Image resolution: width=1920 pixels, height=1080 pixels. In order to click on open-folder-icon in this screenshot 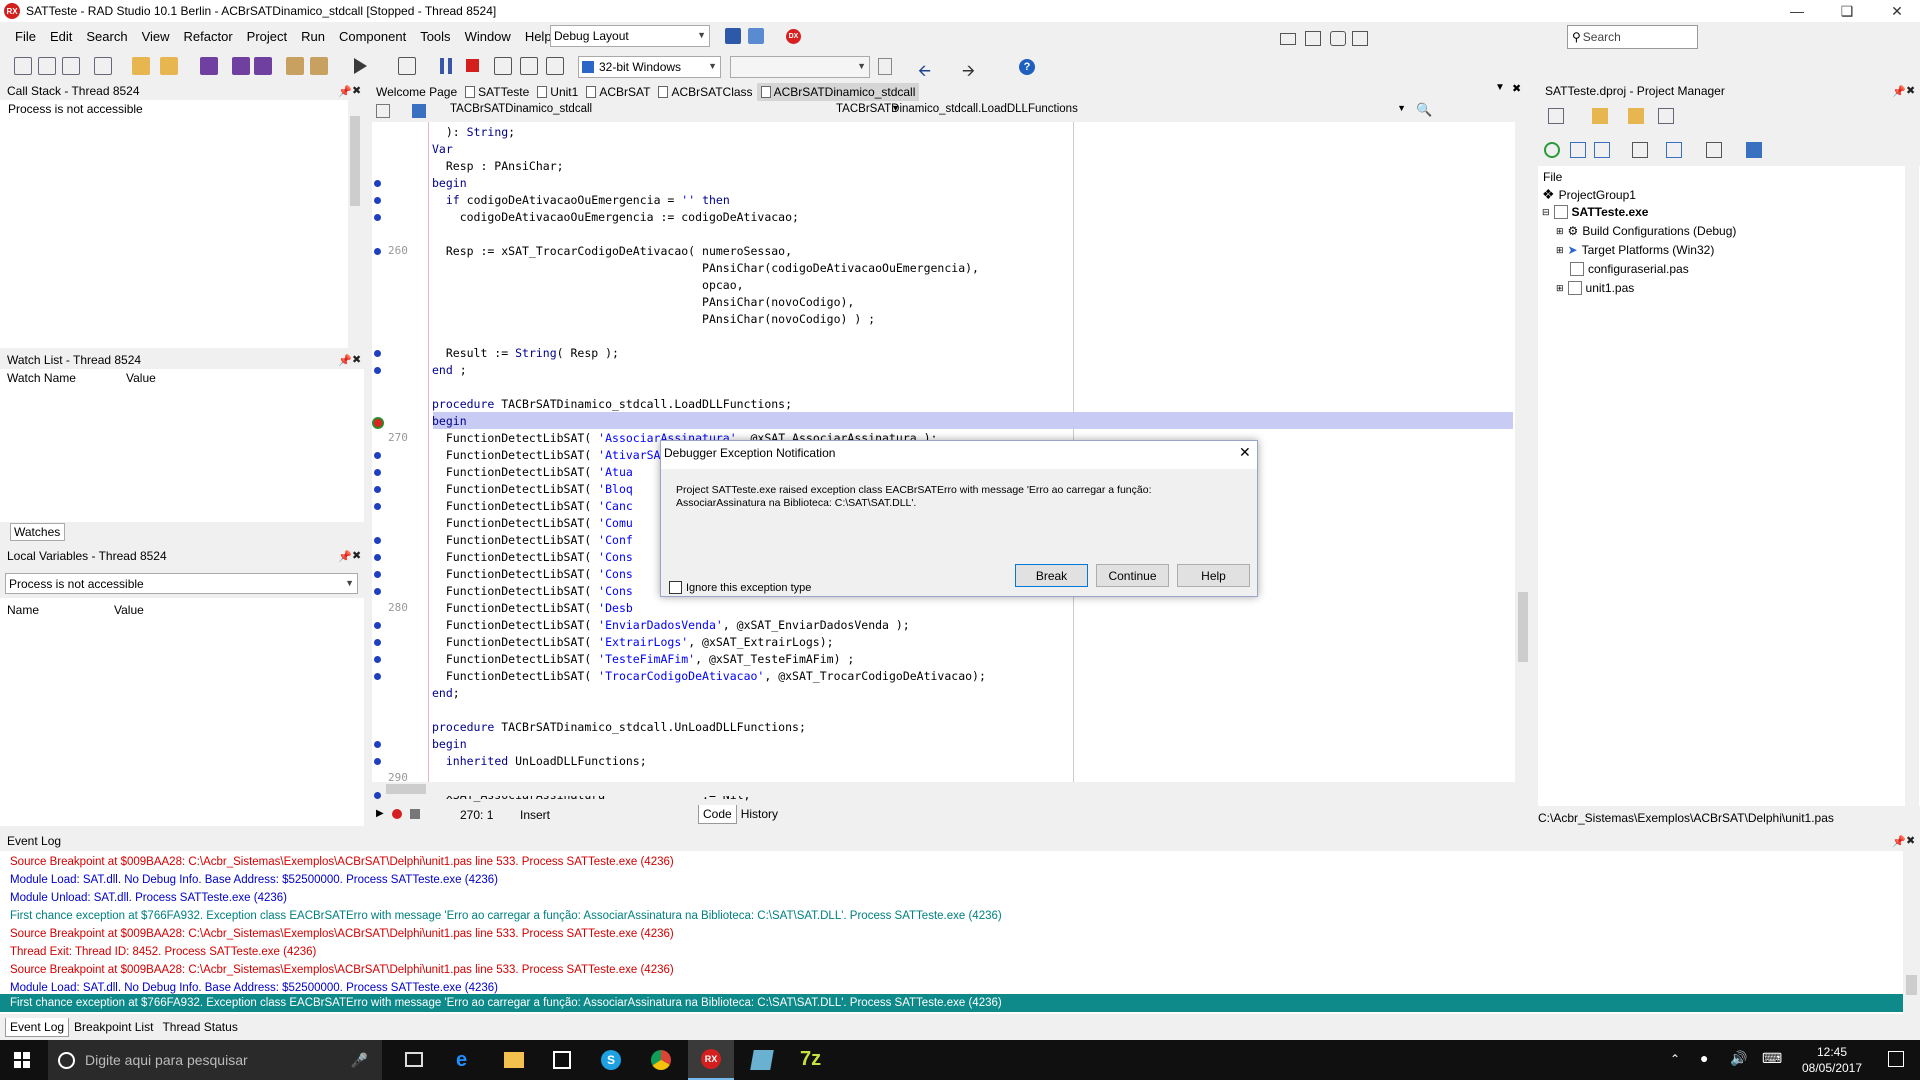, I will do `click(169, 66)`.